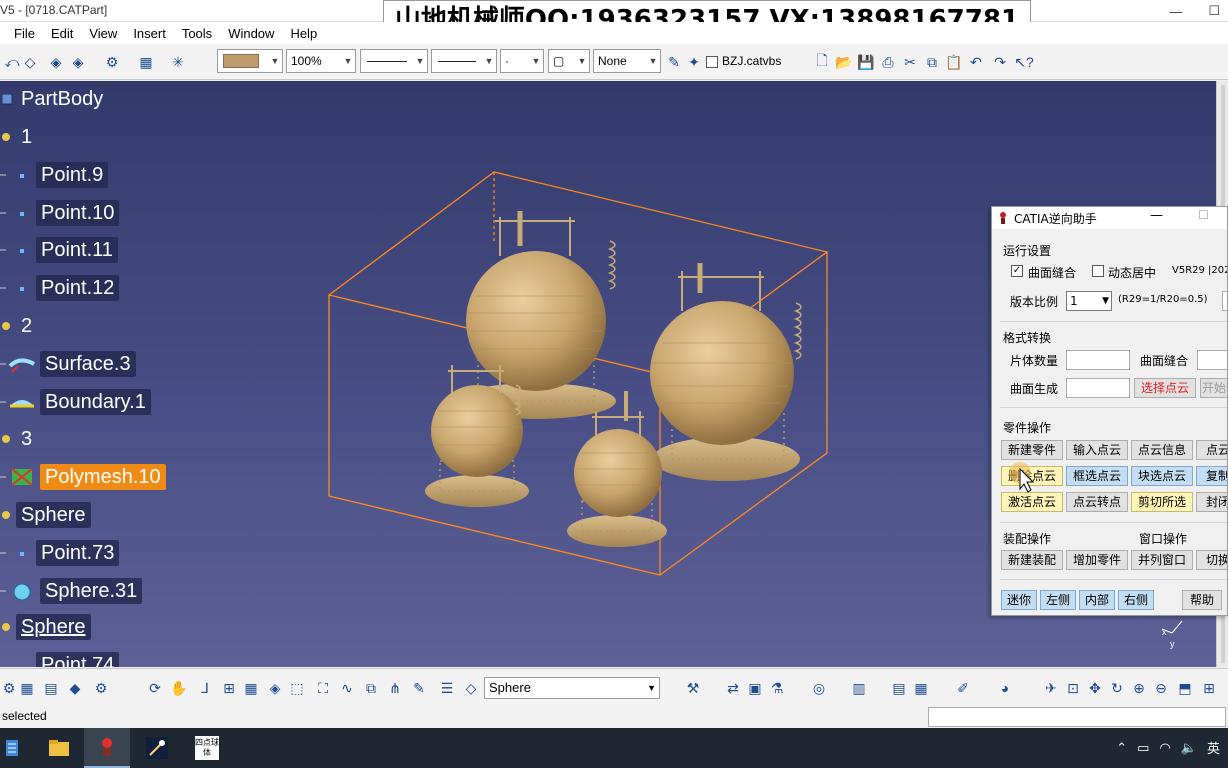  I want to click on ime-indicator: 英, so click(1213, 747).